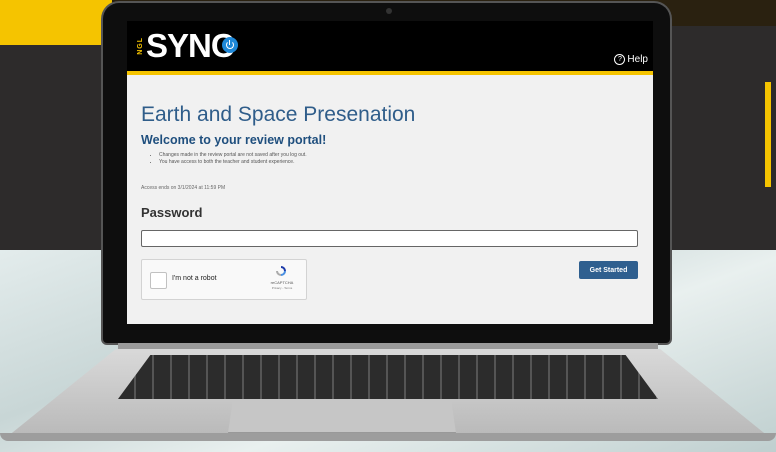 Image resolution: width=776 pixels, height=452 pixels. Describe the element at coordinates (56, 22) in the screenshot. I see `background-yellow-block` at that location.